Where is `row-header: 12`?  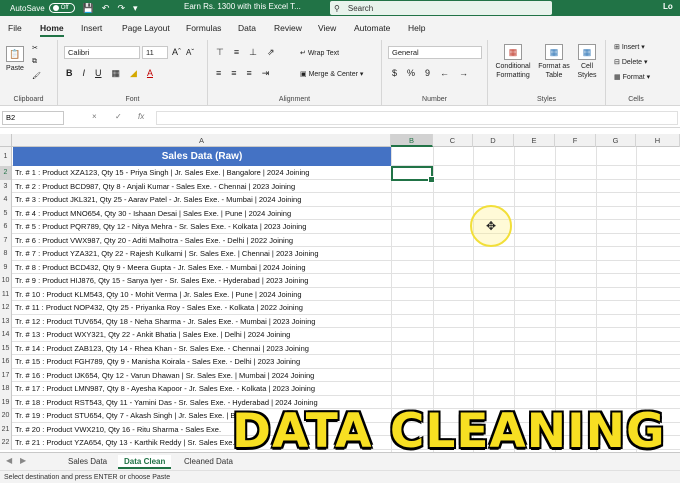
row-header: 12 is located at coordinates (6, 308).